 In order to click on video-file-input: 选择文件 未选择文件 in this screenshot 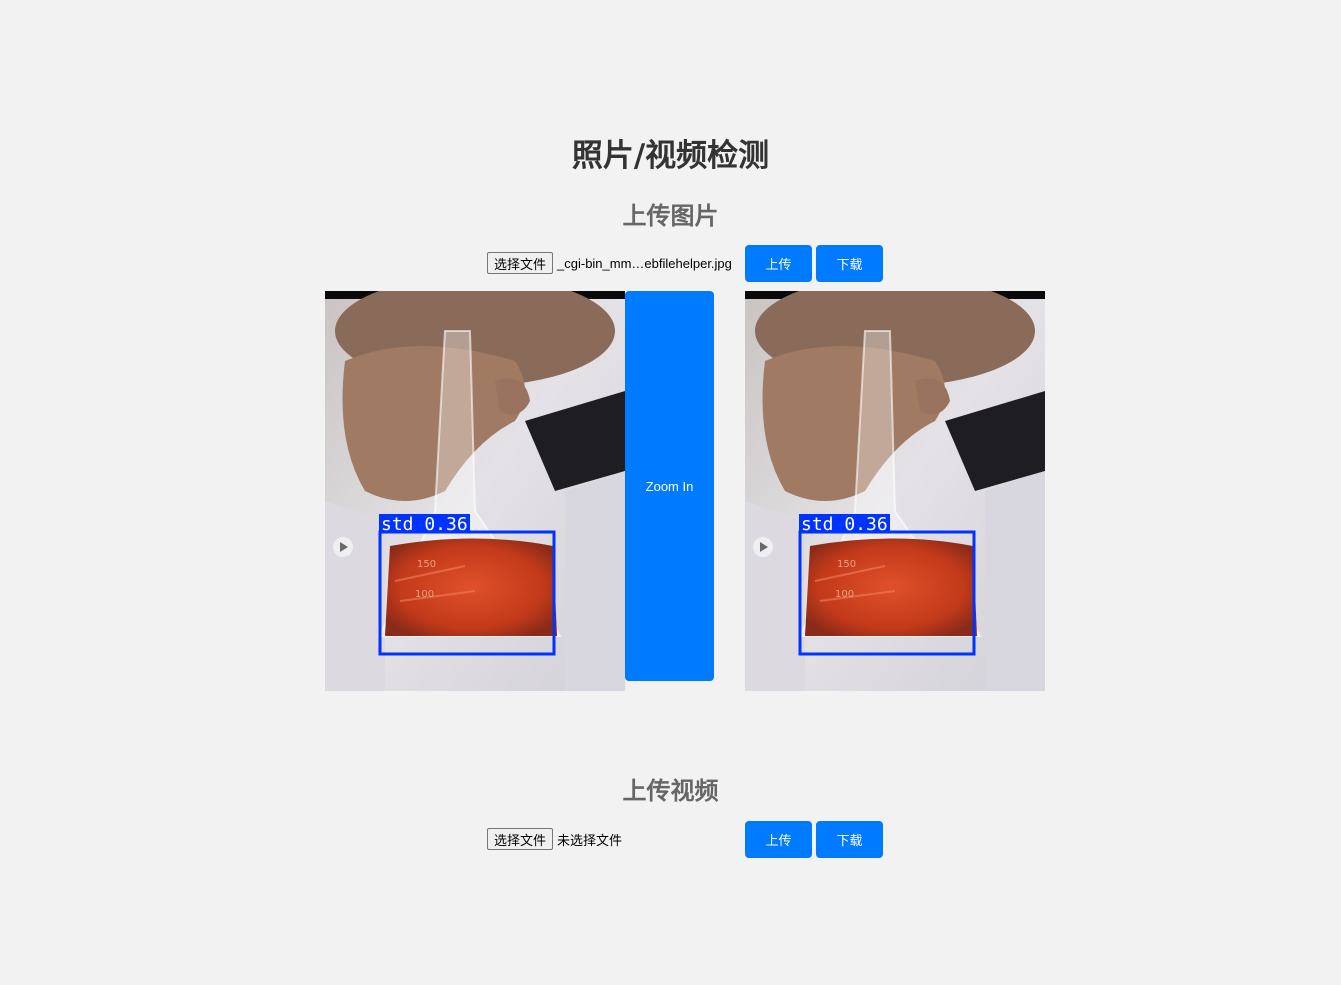, I will do `click(614, 839)`.